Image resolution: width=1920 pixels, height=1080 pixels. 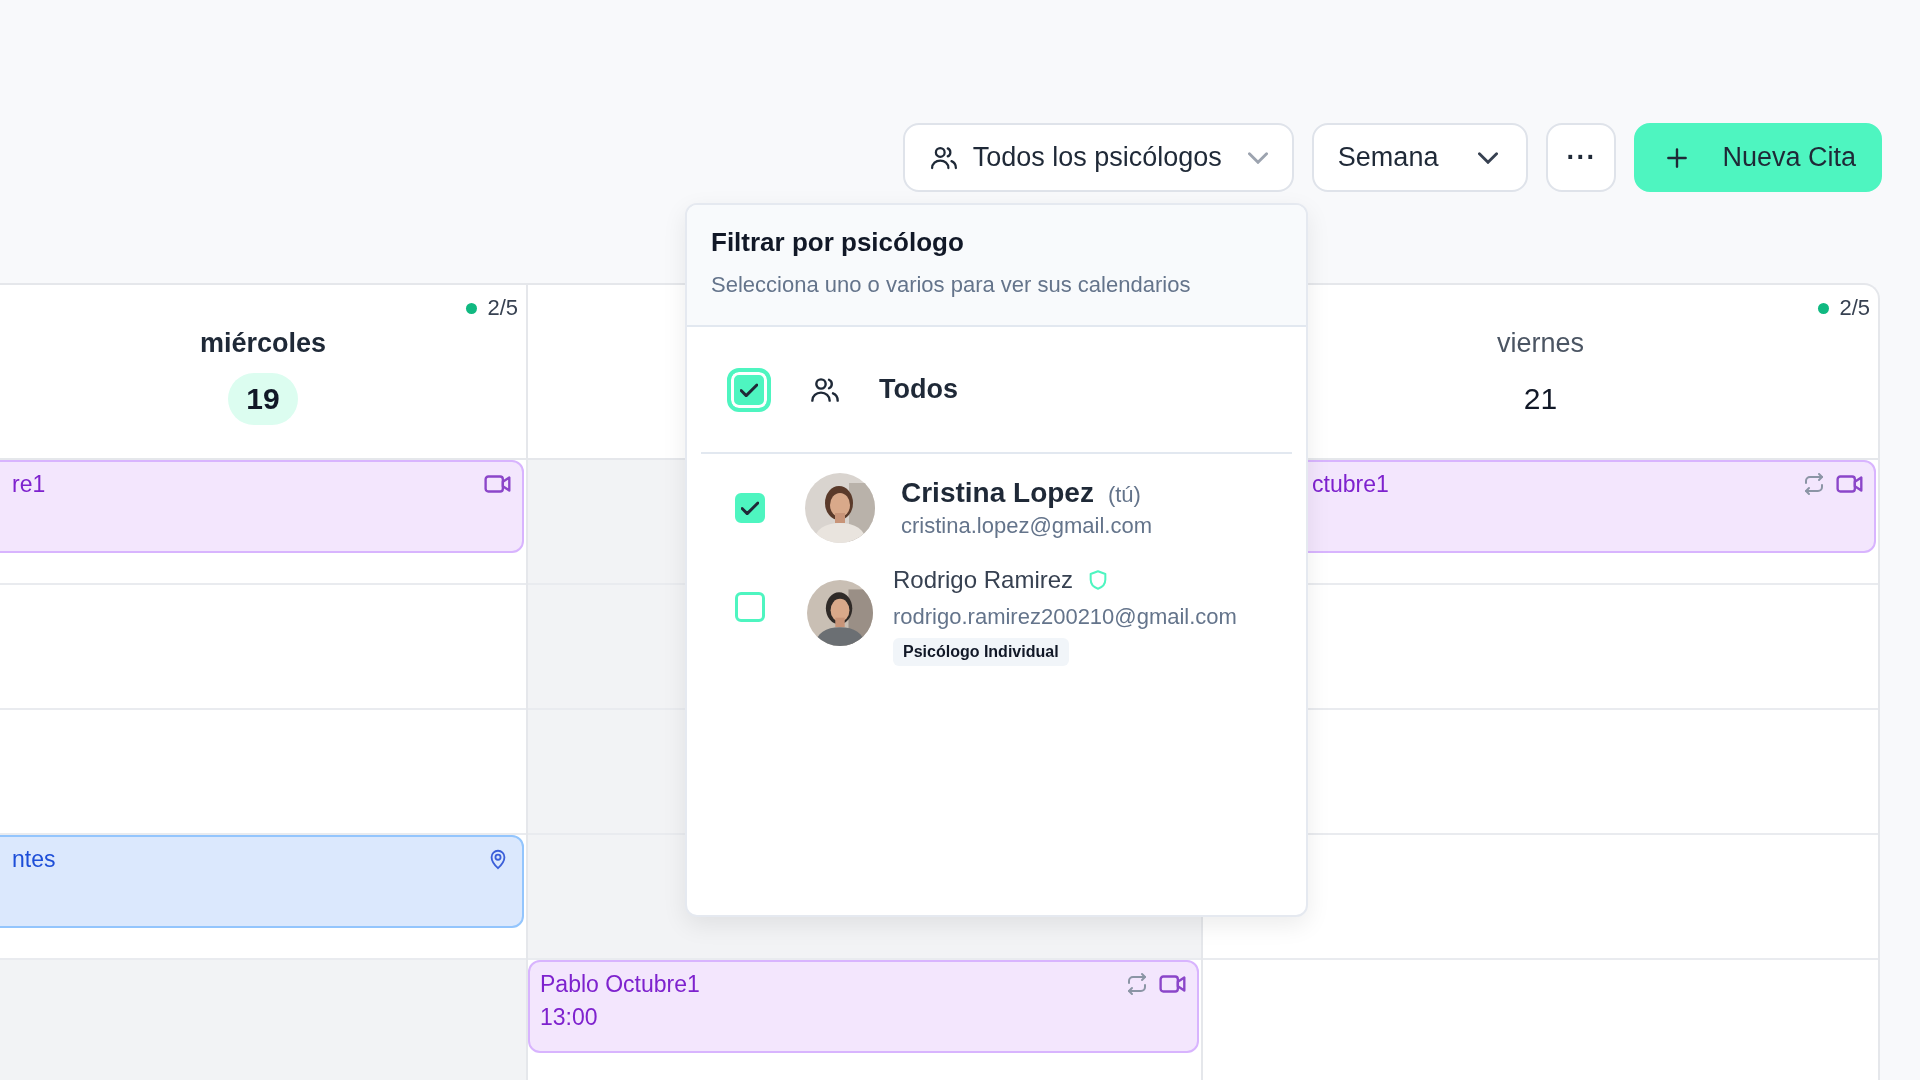 I want to click on appointment-title: Pablo Octubre1, so click(x=620, y=984).